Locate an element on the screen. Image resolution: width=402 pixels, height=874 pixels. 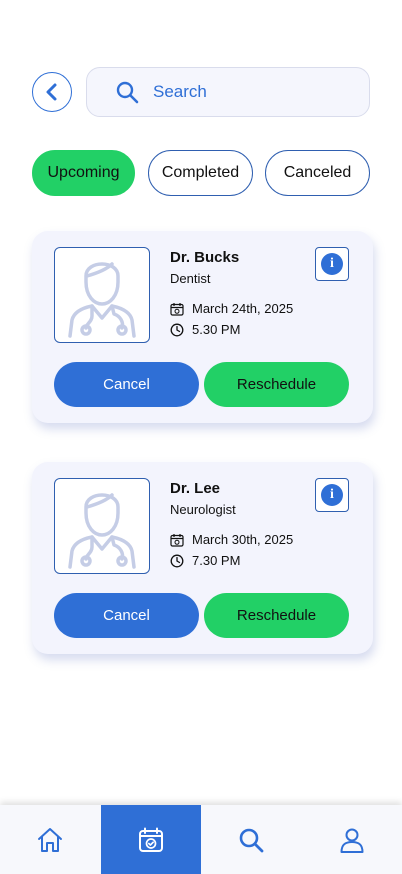
appointment-time: 7.30 PM is located at coordinates (205, 560).